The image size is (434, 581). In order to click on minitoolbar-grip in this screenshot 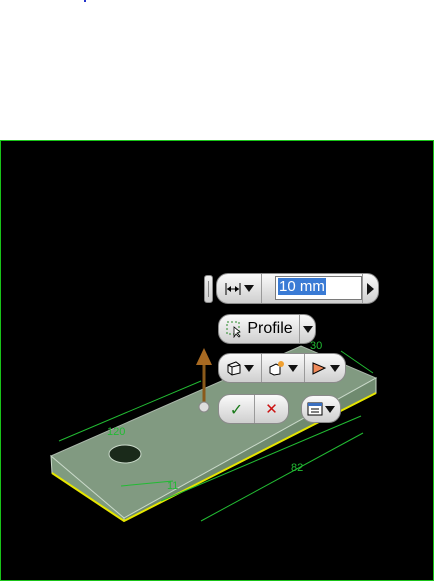, I will do `click(208, 289)`.